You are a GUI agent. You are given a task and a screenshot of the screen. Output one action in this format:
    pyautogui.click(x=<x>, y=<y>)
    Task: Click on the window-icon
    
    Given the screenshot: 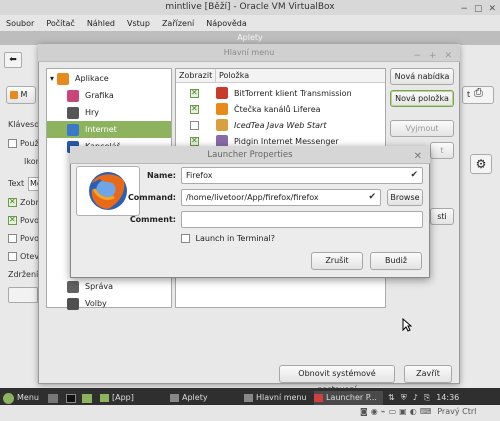 What is the action you would take?
    pyautogui.click(x=174, y=398)
    